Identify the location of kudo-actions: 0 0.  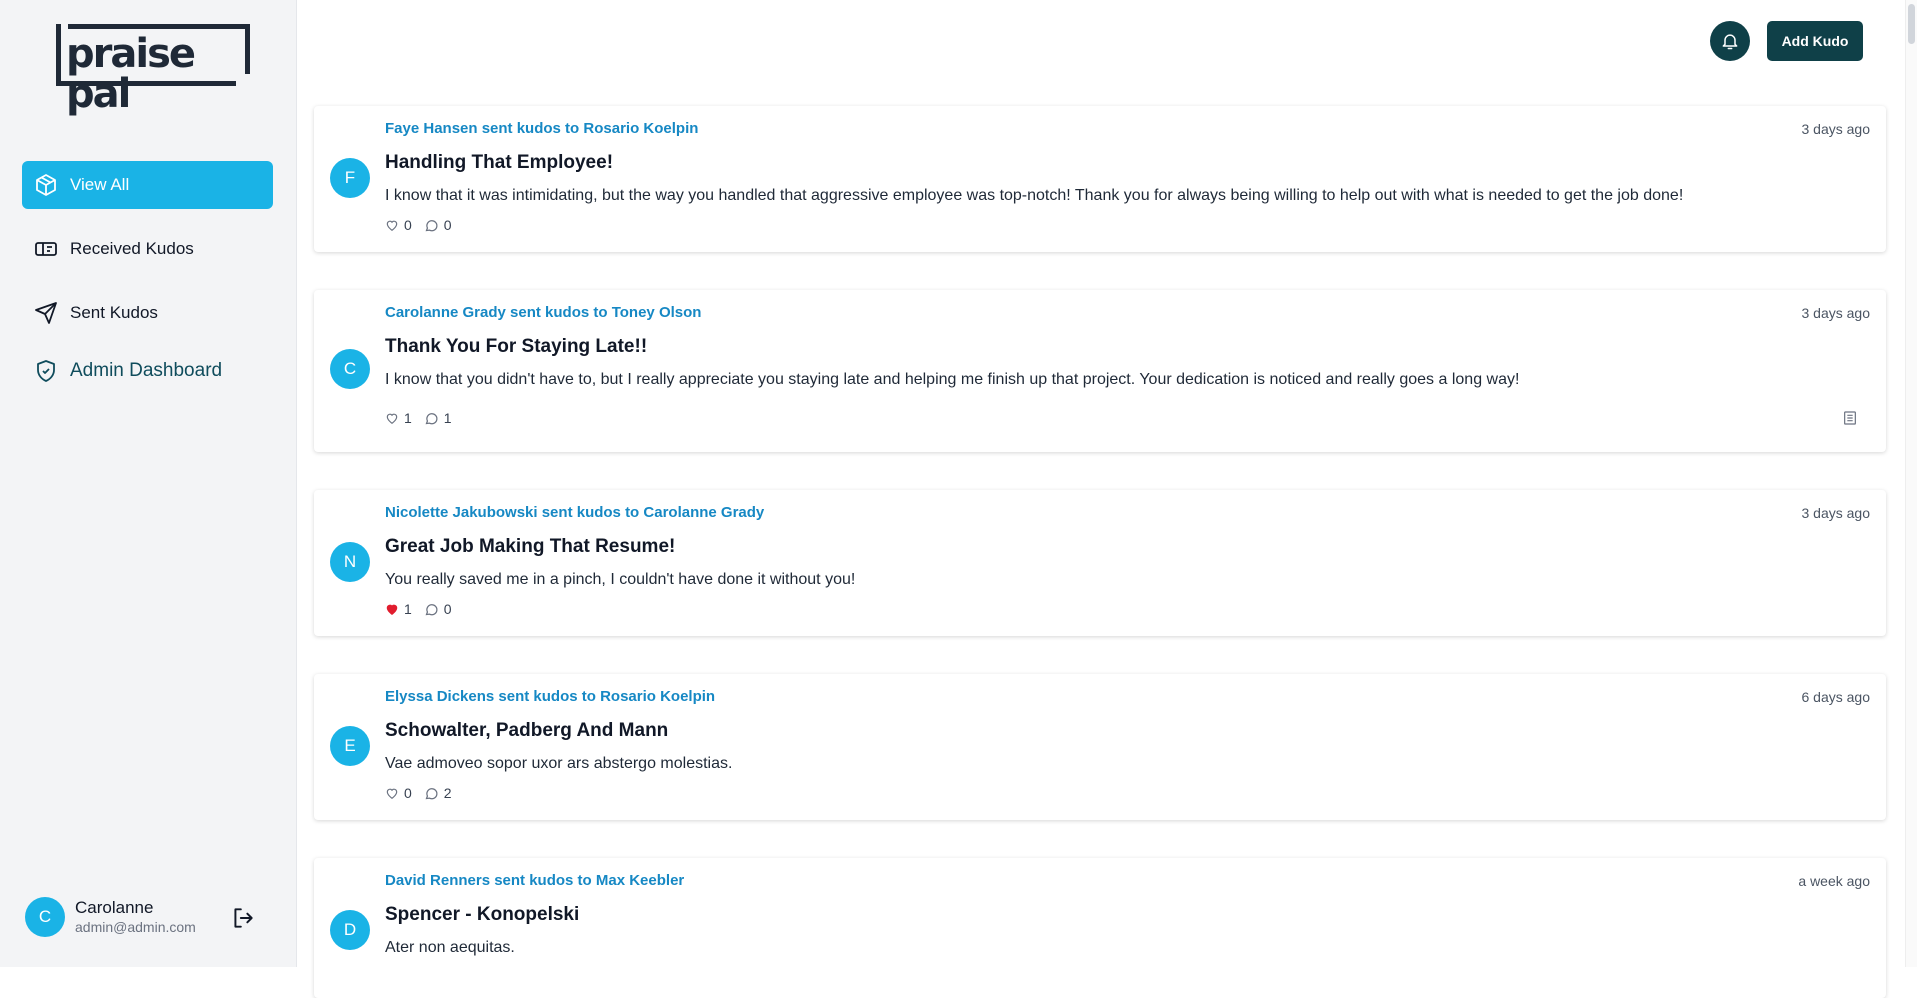
(424, 225).